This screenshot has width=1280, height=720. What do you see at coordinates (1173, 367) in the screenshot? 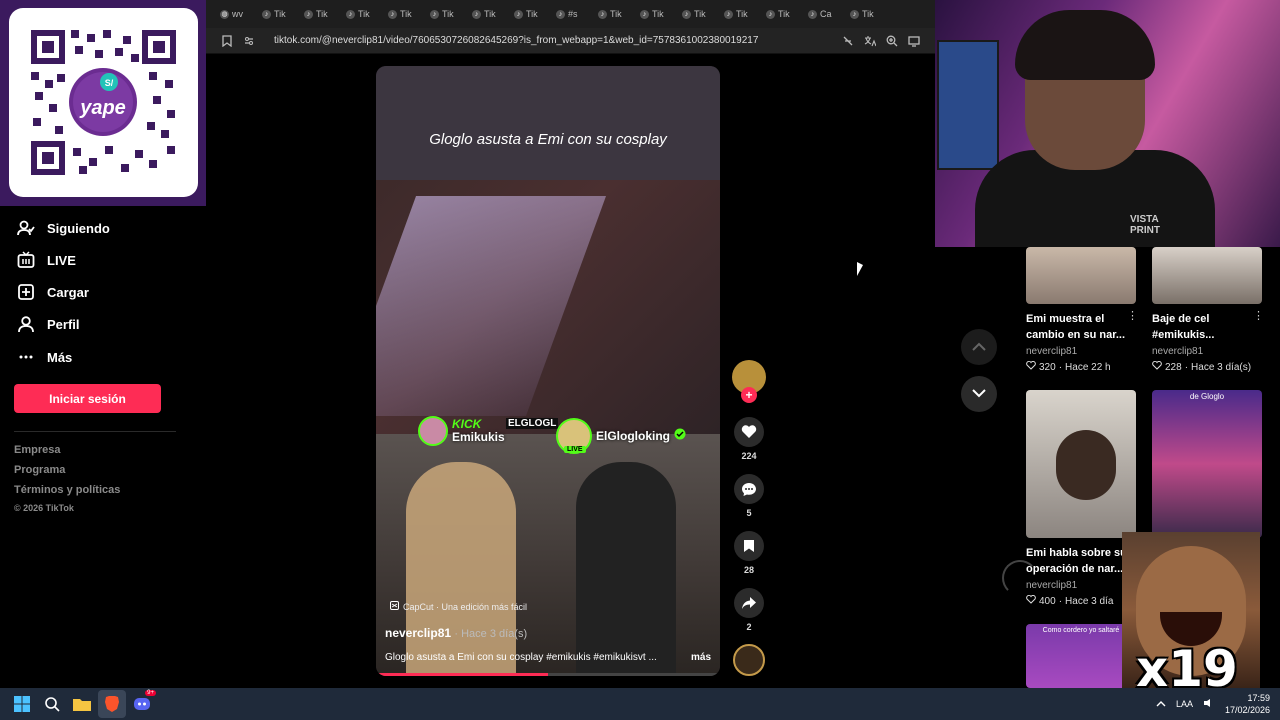
I see `like-count: 228` at bounding box center [1173, 367].